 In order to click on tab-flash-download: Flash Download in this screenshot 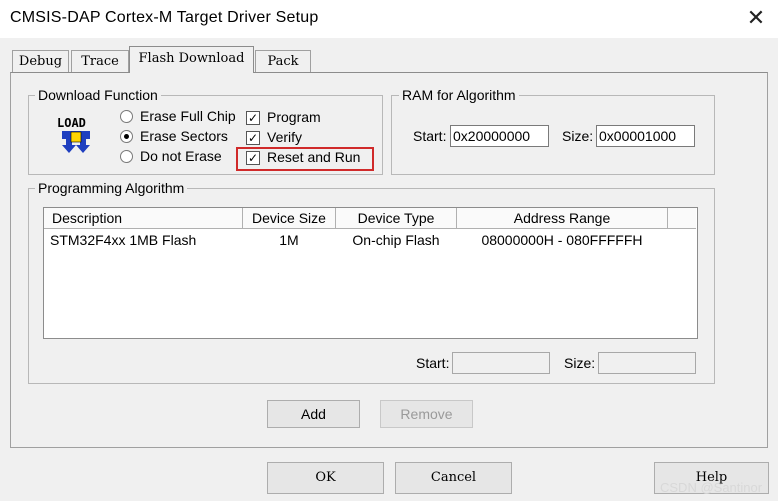, I will do `click(191, 59)`.